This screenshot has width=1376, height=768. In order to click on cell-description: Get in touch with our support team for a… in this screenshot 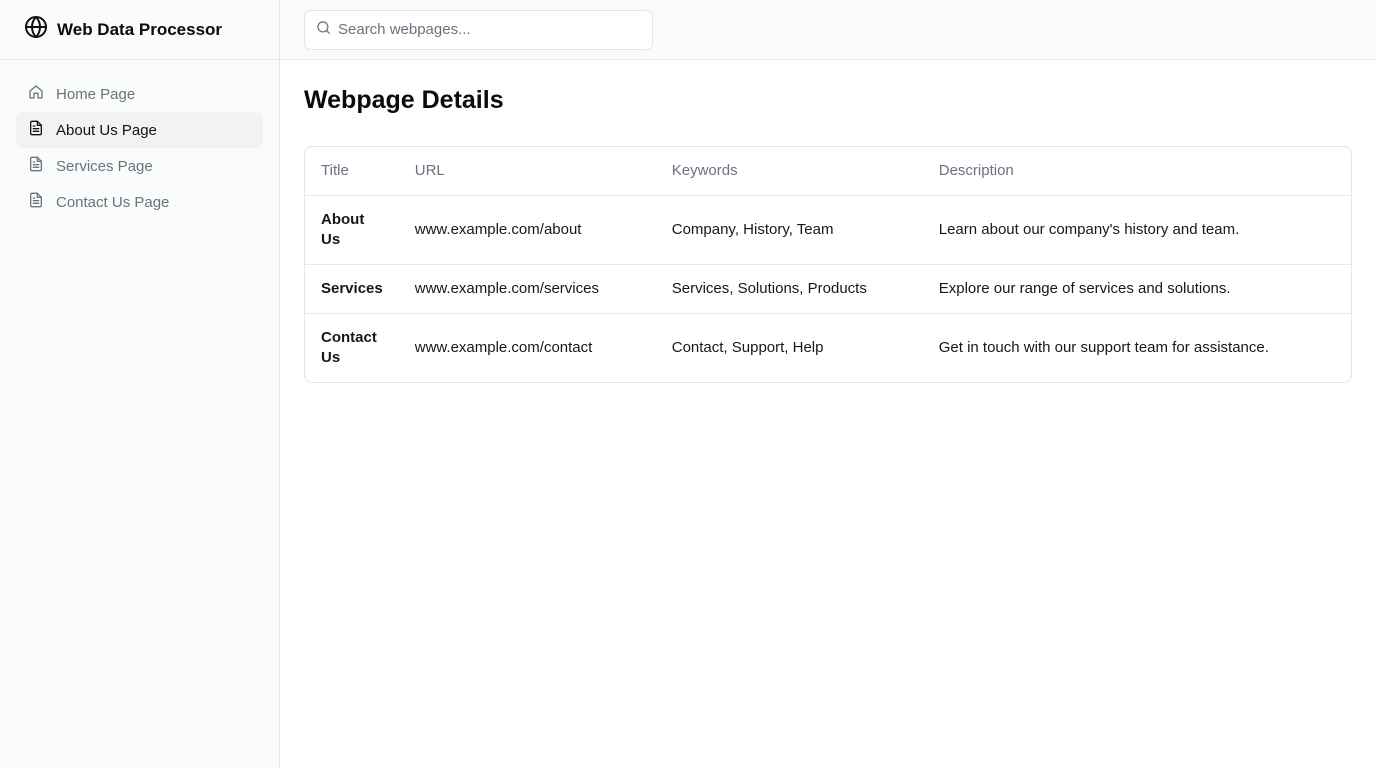, I will do `click(1103, 347)`.